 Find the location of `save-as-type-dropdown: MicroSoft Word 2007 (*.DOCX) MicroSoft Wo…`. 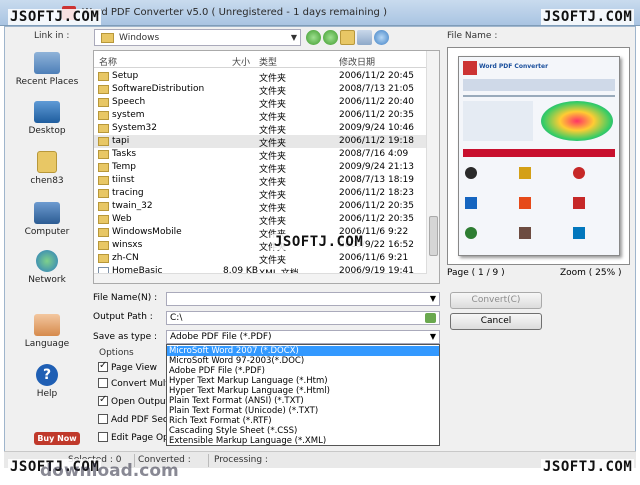

save-as-type-dropdown: MicroSoft Word 2007 (*.DOCX) MicroSoft Wo… is located at coordinates (303, 395).